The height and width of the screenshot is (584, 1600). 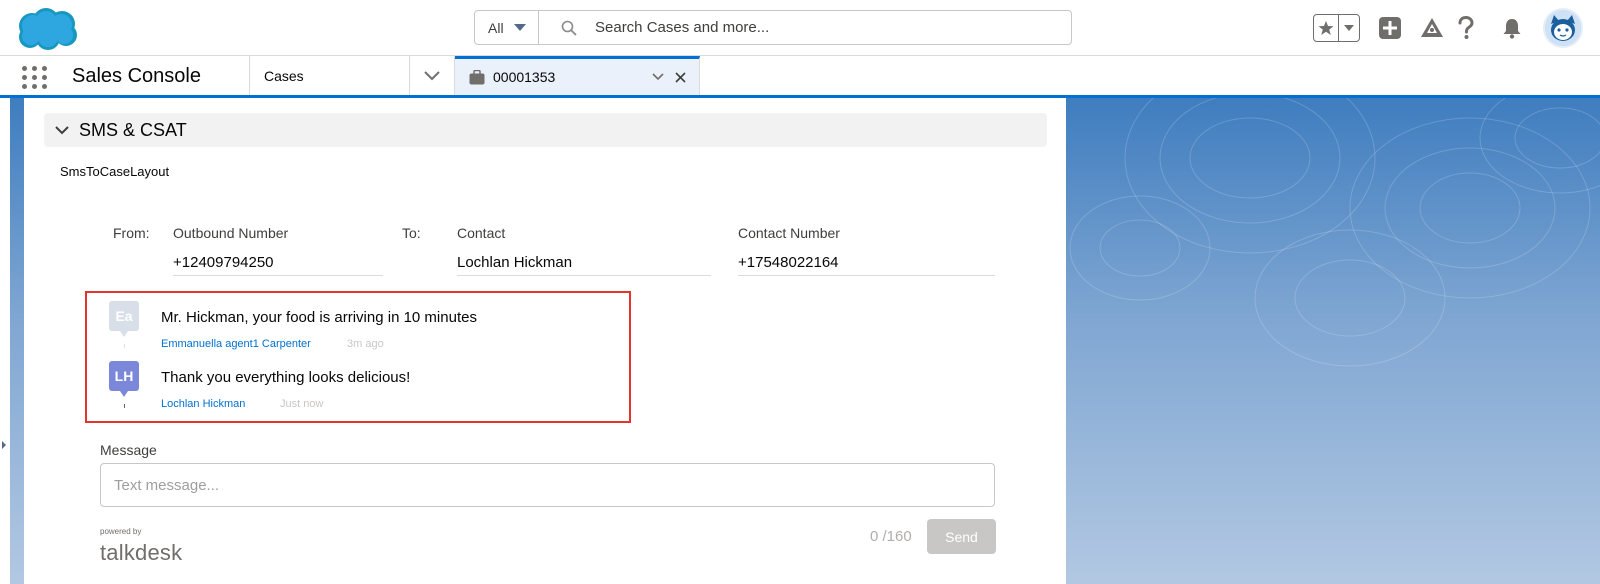 I want to click on utility-bar-strip, so click(x=5, y=341).